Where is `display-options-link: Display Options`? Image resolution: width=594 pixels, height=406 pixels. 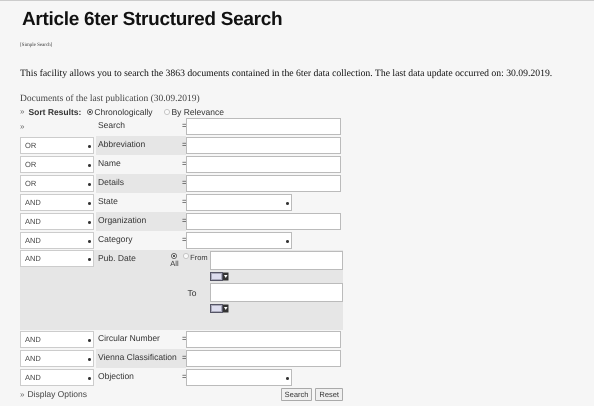
display-options-link: Display Options is located at coordinates (57, 394).